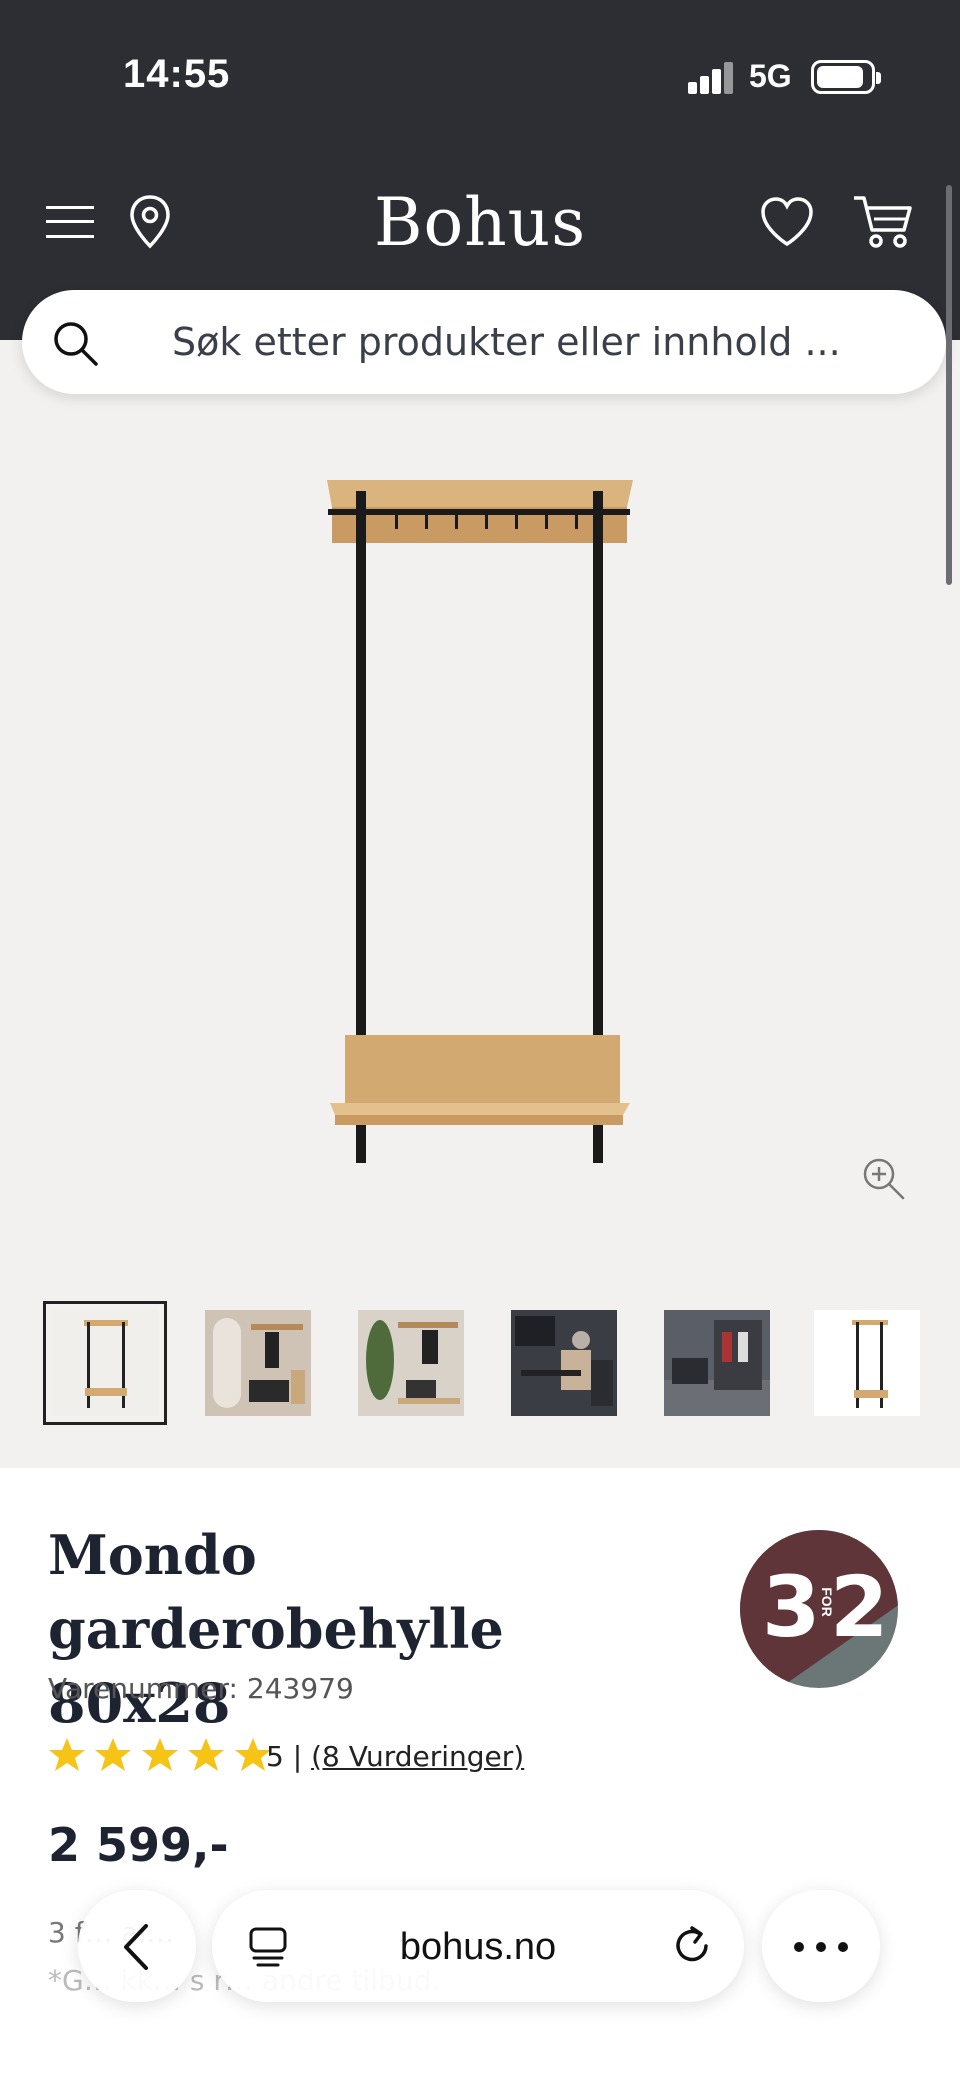 The width and height of the screenshot is (960, 2087). I want to click on product-sku: Varenummer: 243979, so click(201, 1688).